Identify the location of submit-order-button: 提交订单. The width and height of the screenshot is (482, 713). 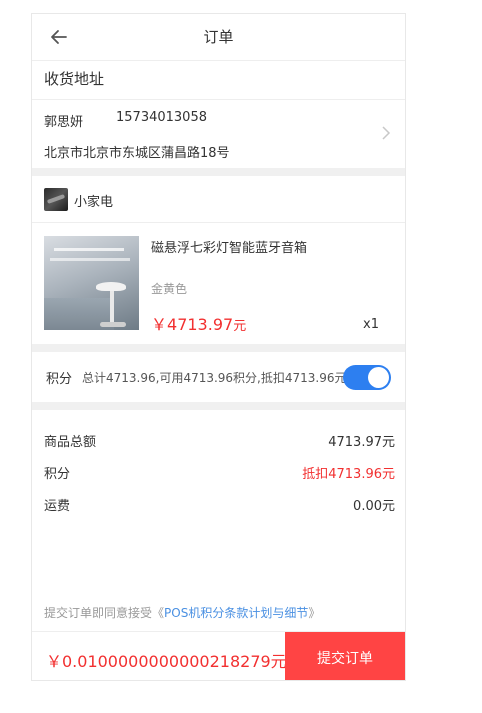
(345, 656).